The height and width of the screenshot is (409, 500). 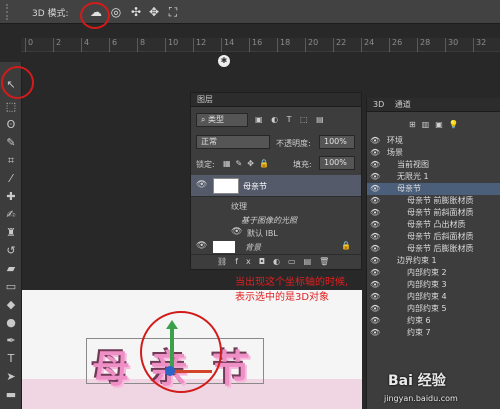 What do you see at coordinates (181, 352) in the screenshot?
I see `highlight-circle-axis` at bounding box center [181, 352].